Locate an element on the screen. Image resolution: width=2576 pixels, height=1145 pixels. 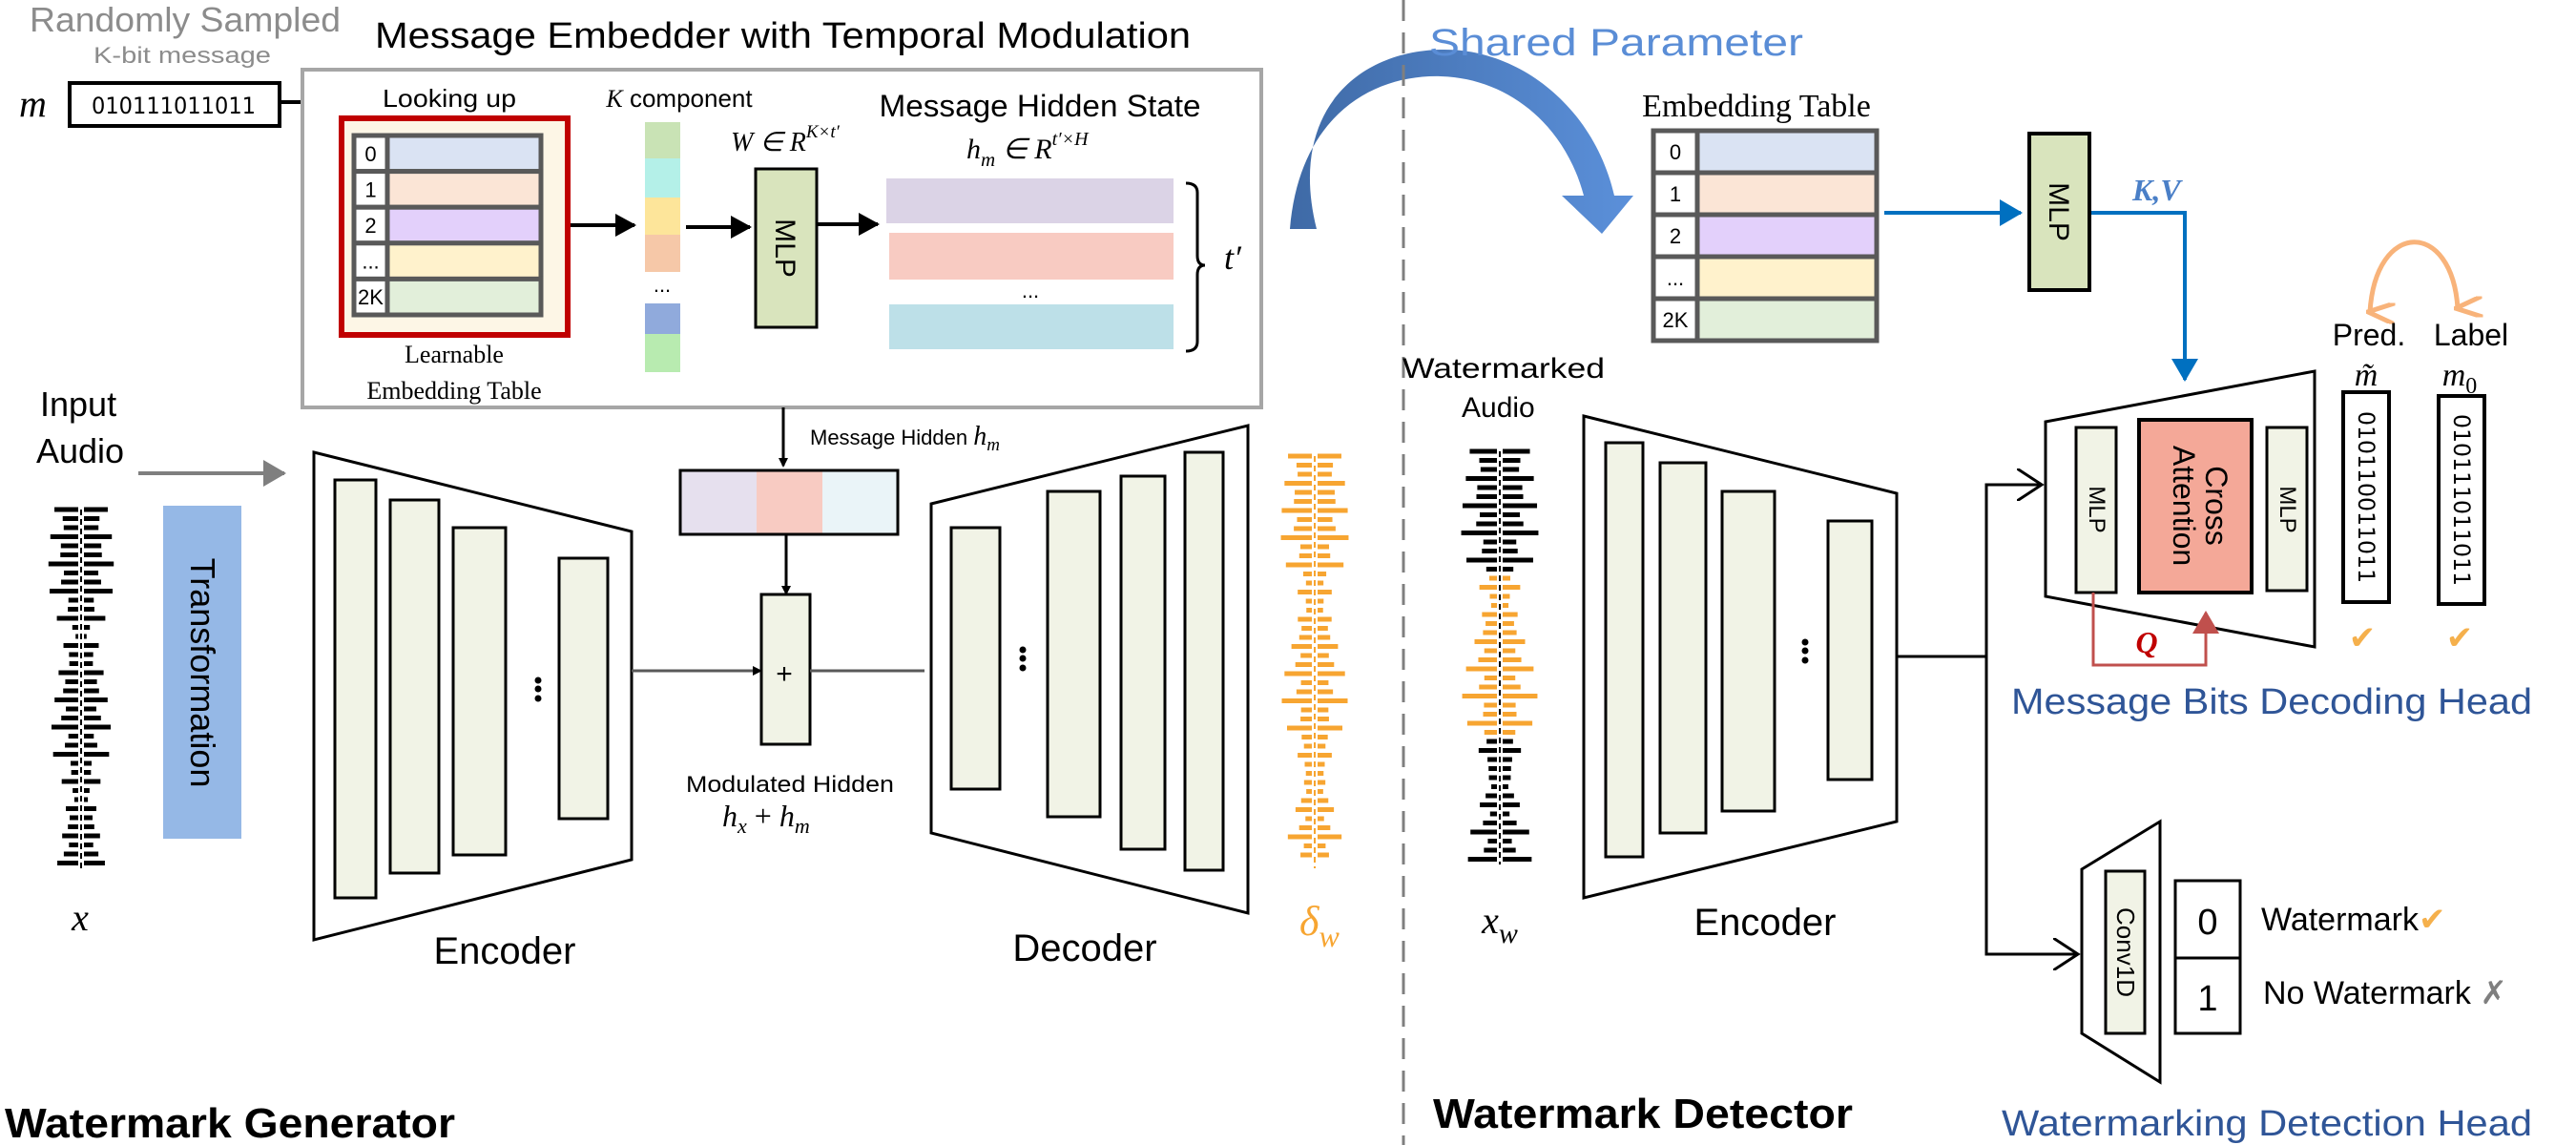
detector-encoder-label: Encoder is located at coordinates (1765, 923).